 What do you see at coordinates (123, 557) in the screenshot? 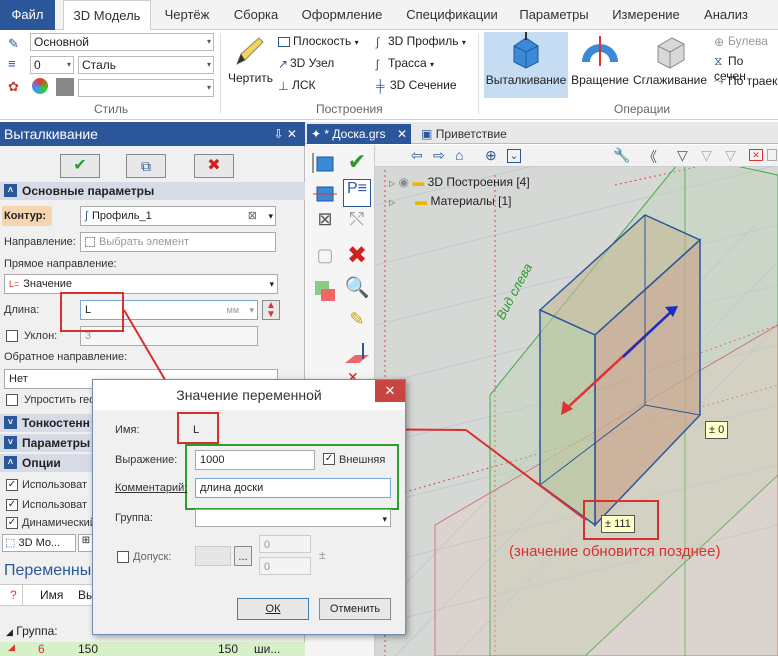
I see `tolerance-checkbox` at bounding box center [123, 557].